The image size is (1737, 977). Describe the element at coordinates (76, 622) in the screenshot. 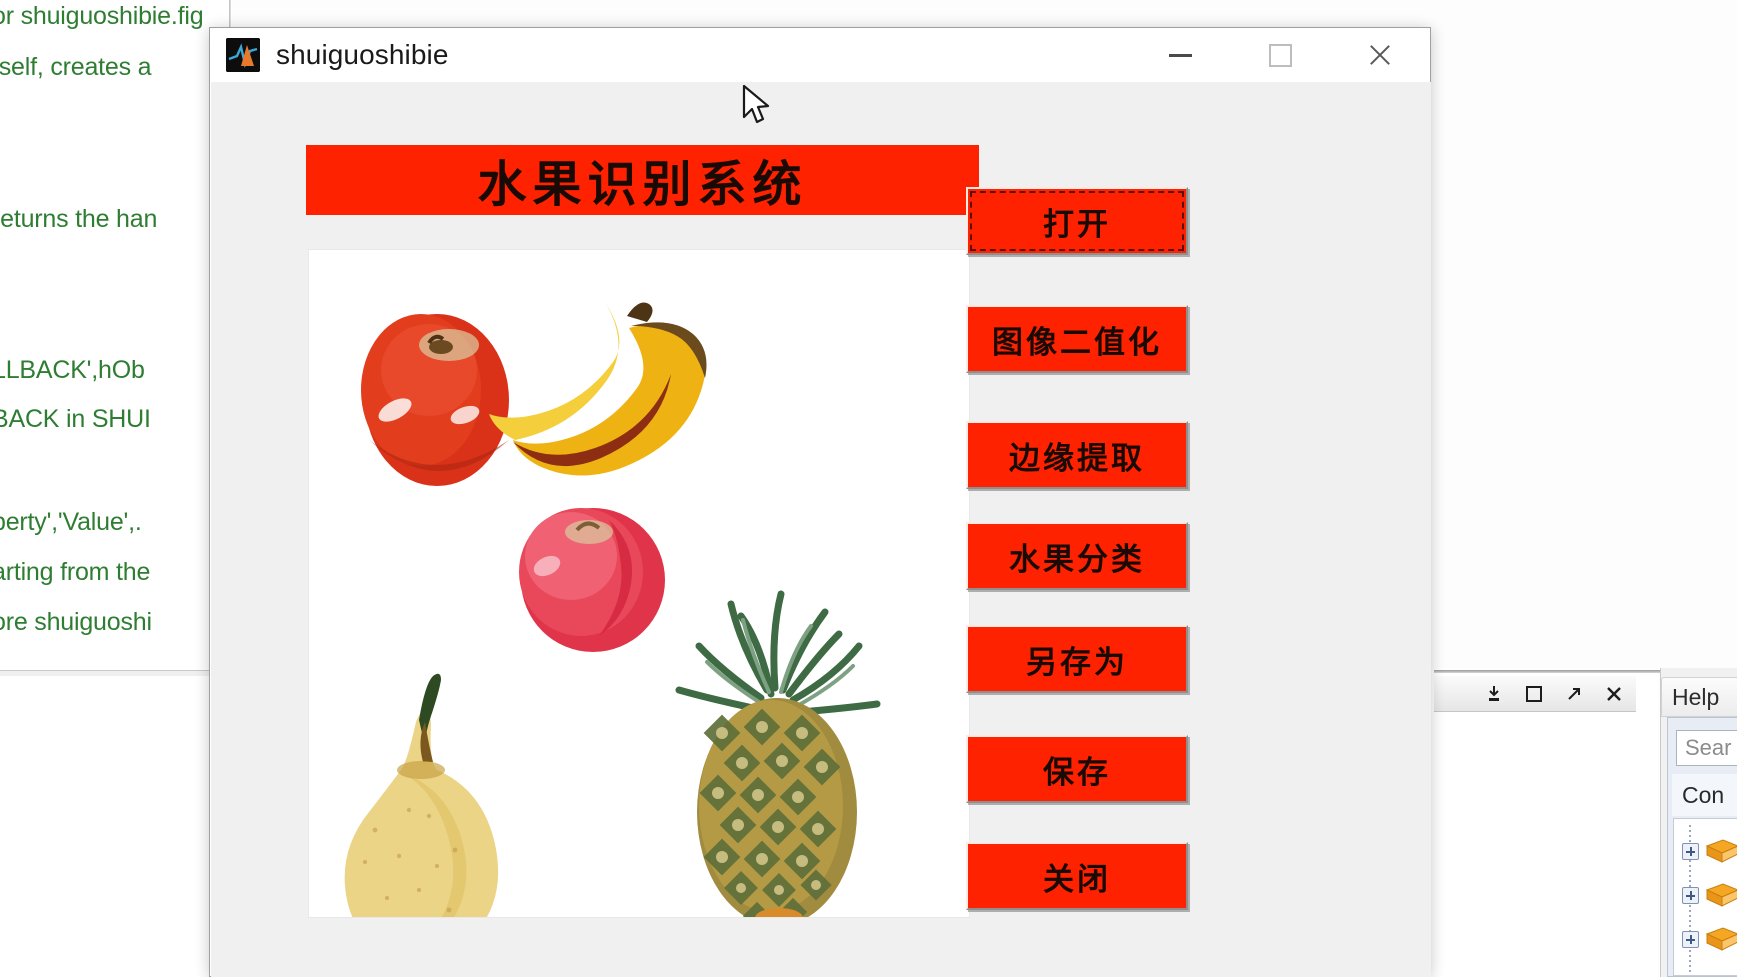

I see `code-line: ore shuiguoshi` at that location.